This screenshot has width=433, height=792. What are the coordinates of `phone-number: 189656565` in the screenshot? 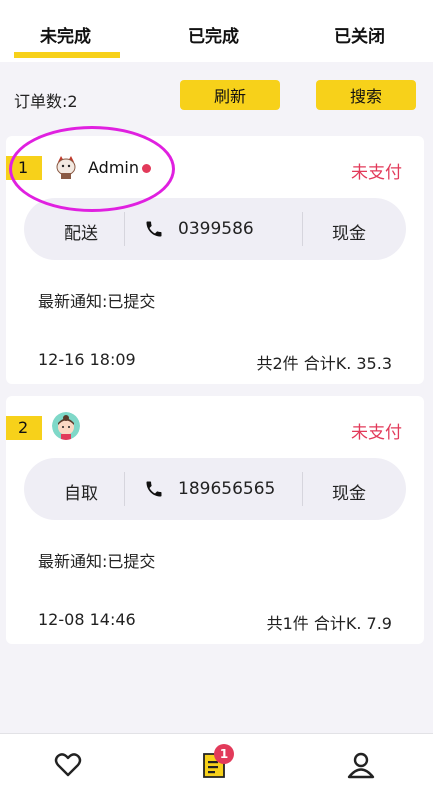 It's located at (226, 489).